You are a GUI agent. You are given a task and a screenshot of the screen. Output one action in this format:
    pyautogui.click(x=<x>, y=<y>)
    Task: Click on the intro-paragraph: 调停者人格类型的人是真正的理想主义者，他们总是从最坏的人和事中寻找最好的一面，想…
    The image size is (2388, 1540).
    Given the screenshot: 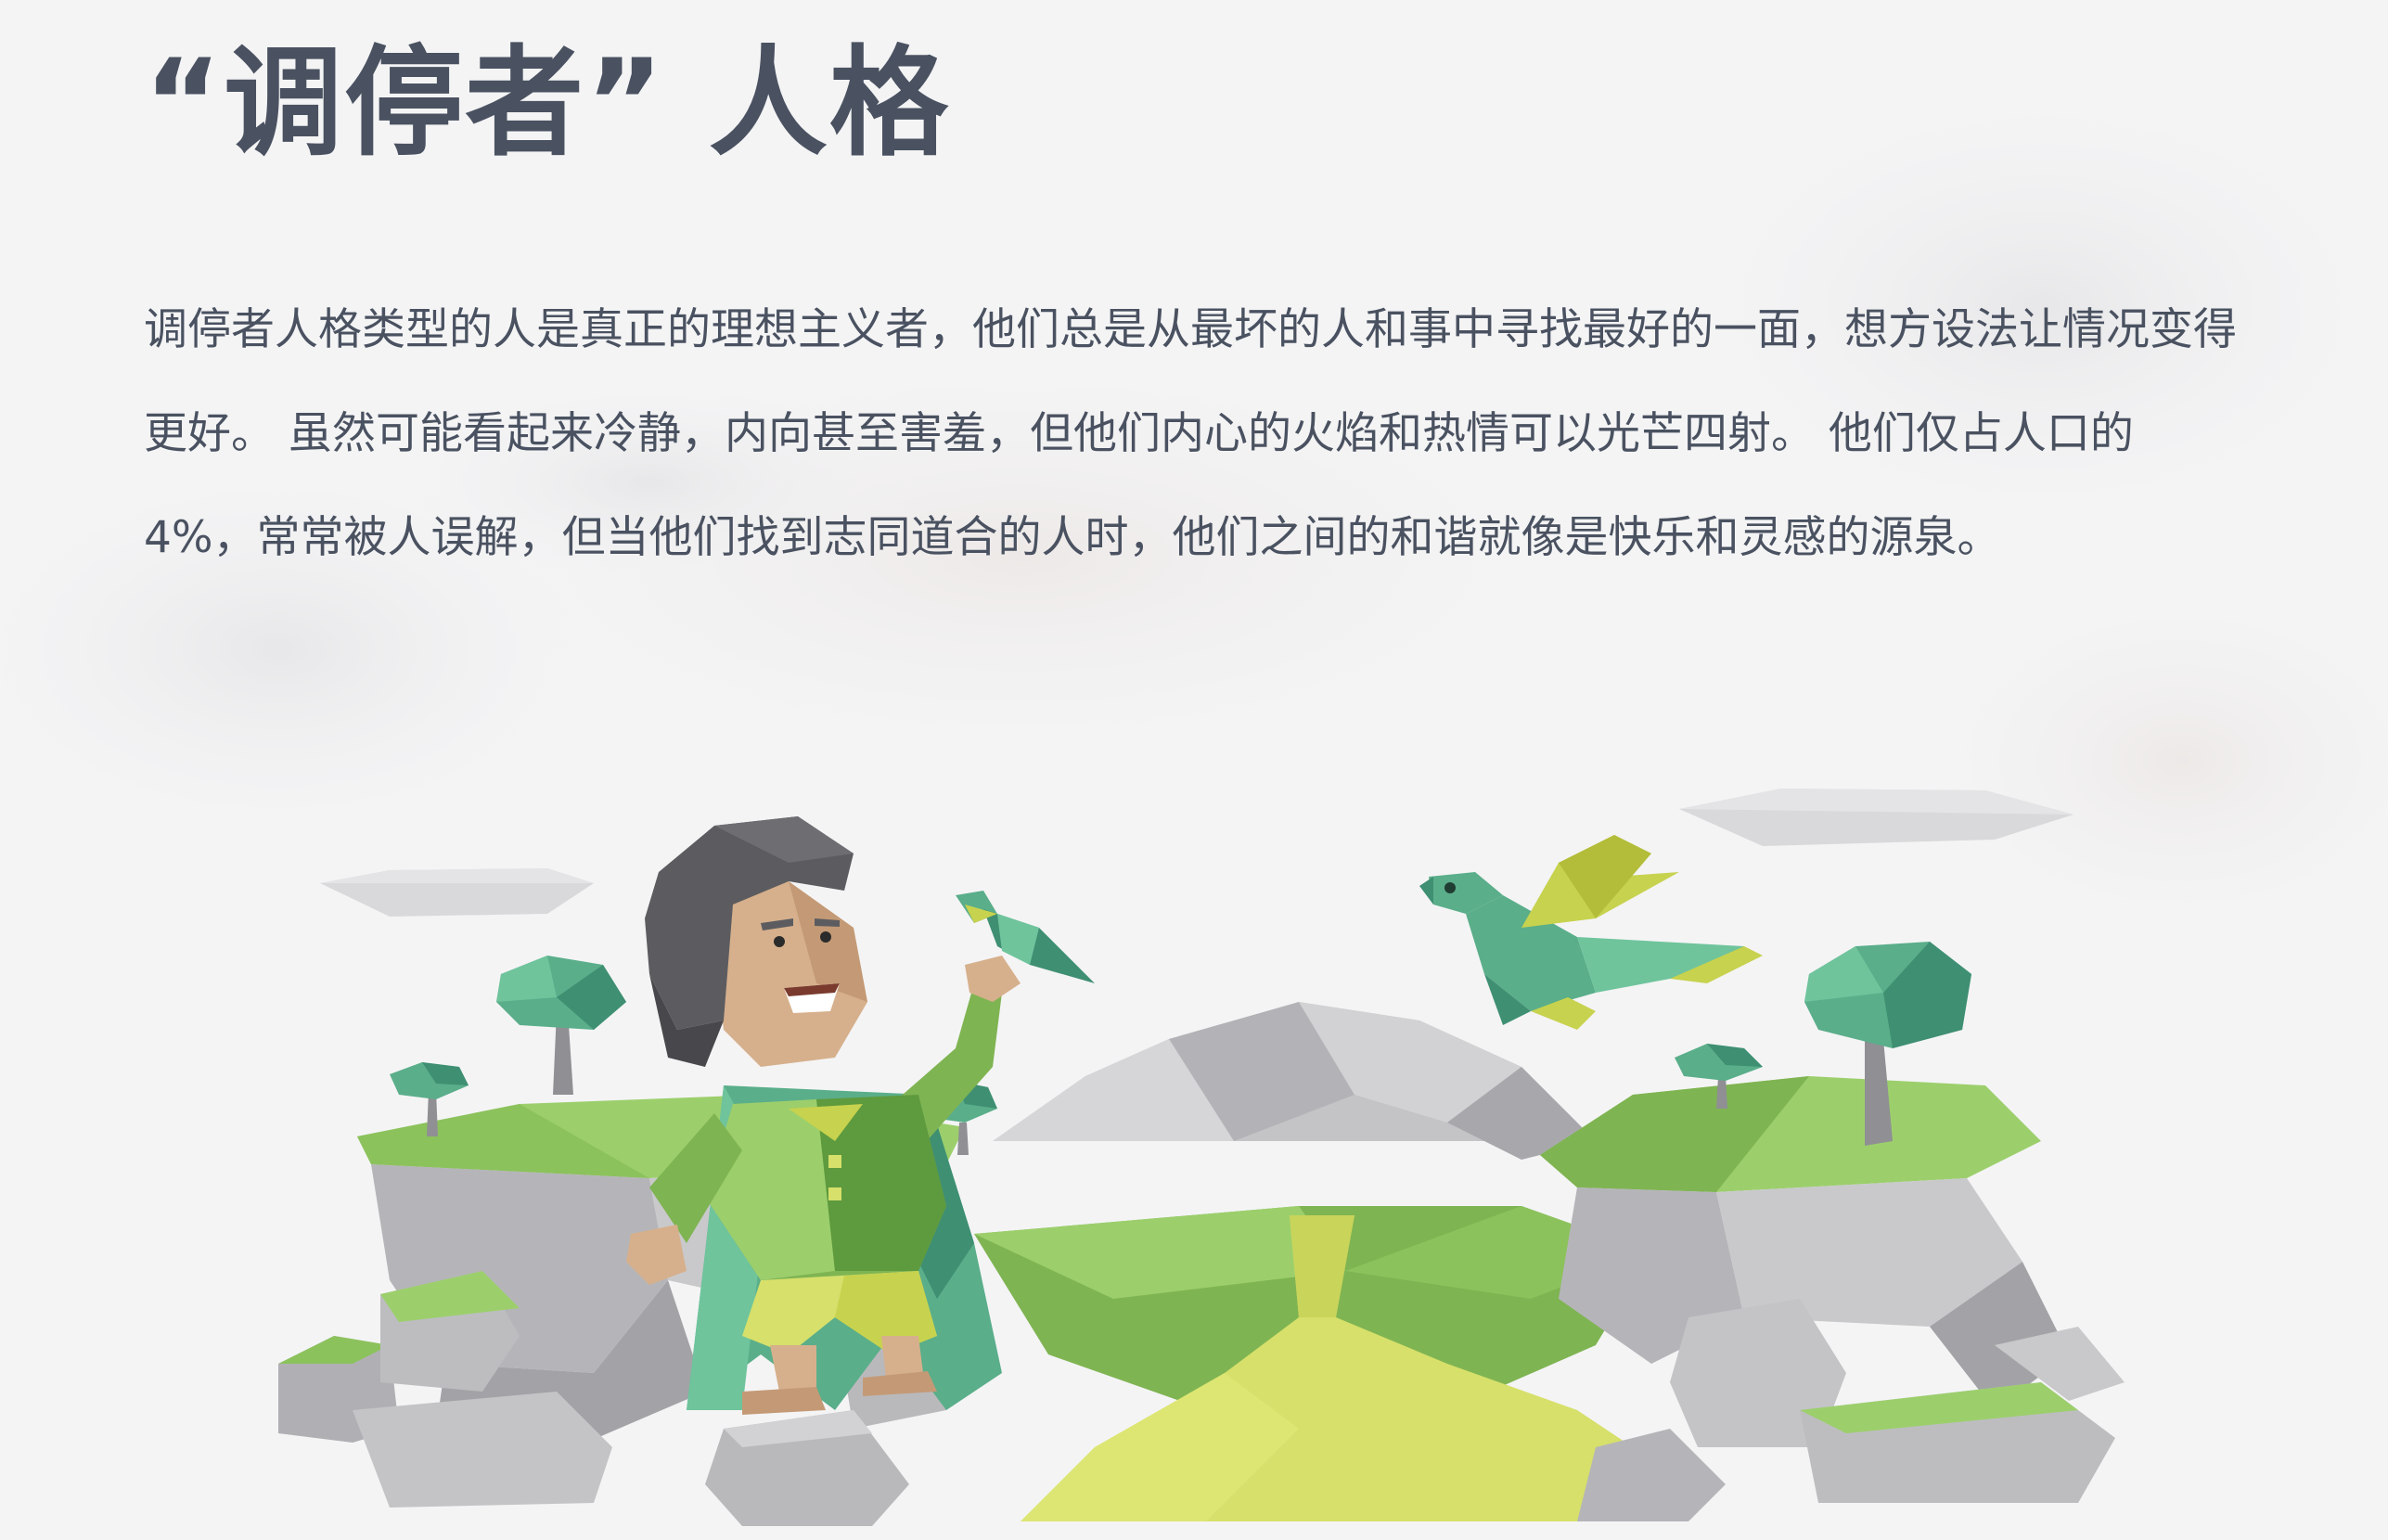 What is the action you would take?
    pyautogui.click(x=1190, y=433)
    